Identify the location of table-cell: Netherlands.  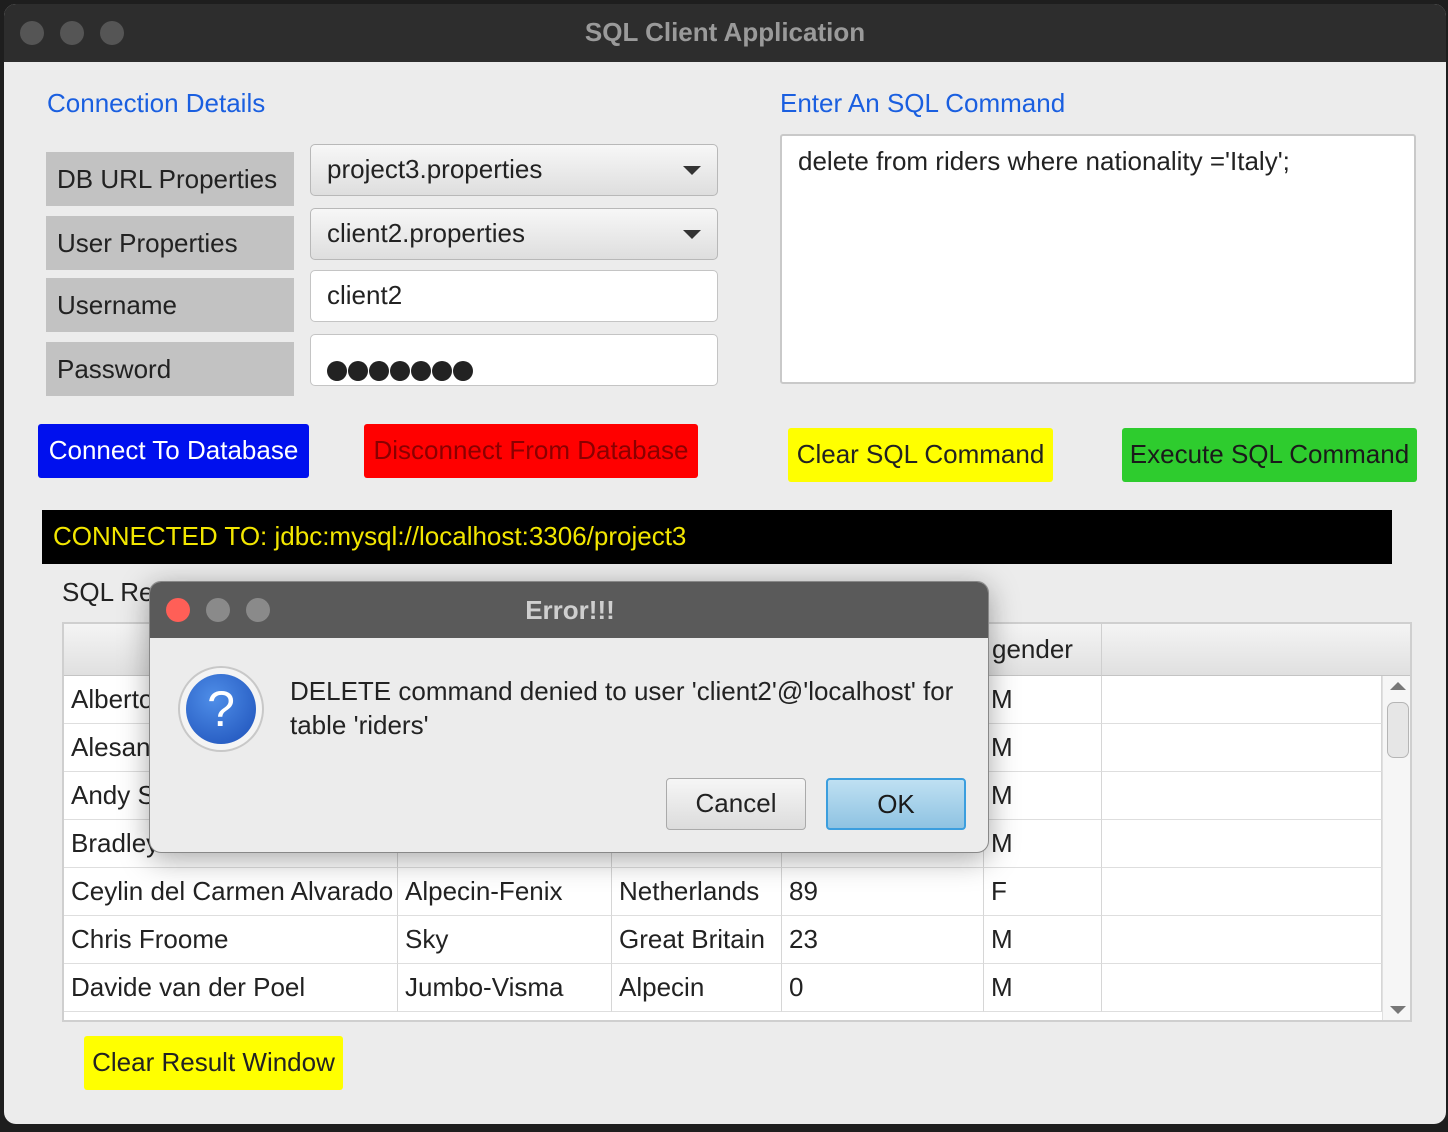
(697, 892).